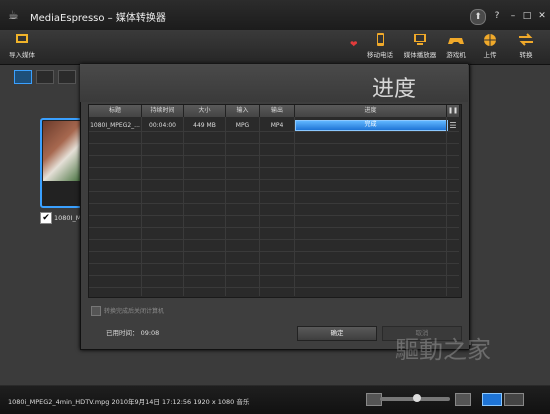 The height and width of the screenshot is (414, 550). I want to click on zoom-in-icon, so click(463, 399).